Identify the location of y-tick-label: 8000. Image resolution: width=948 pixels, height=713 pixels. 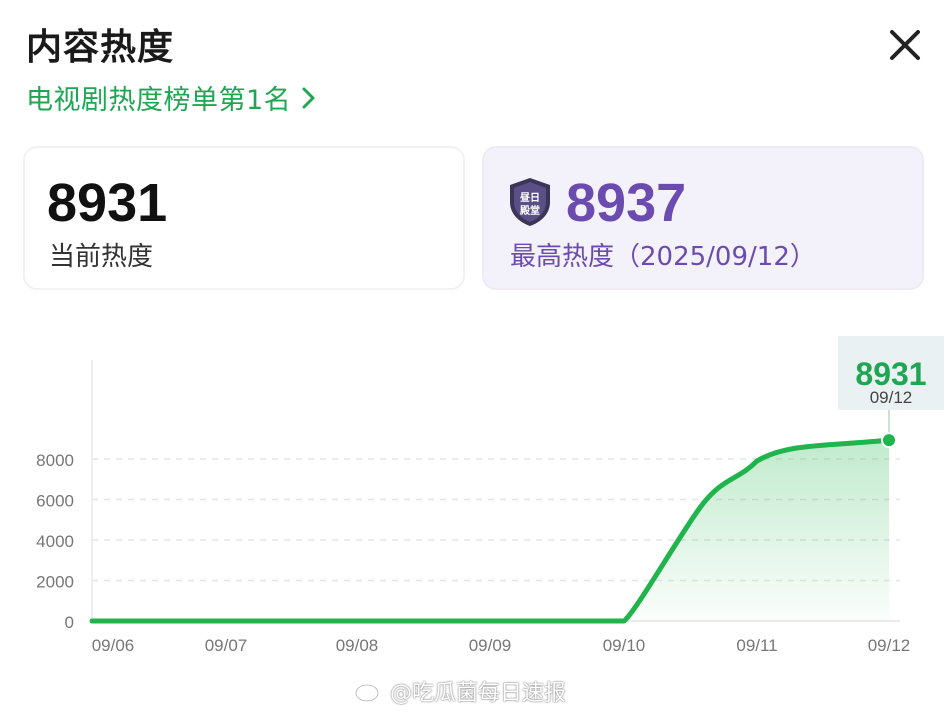
(55, 460).